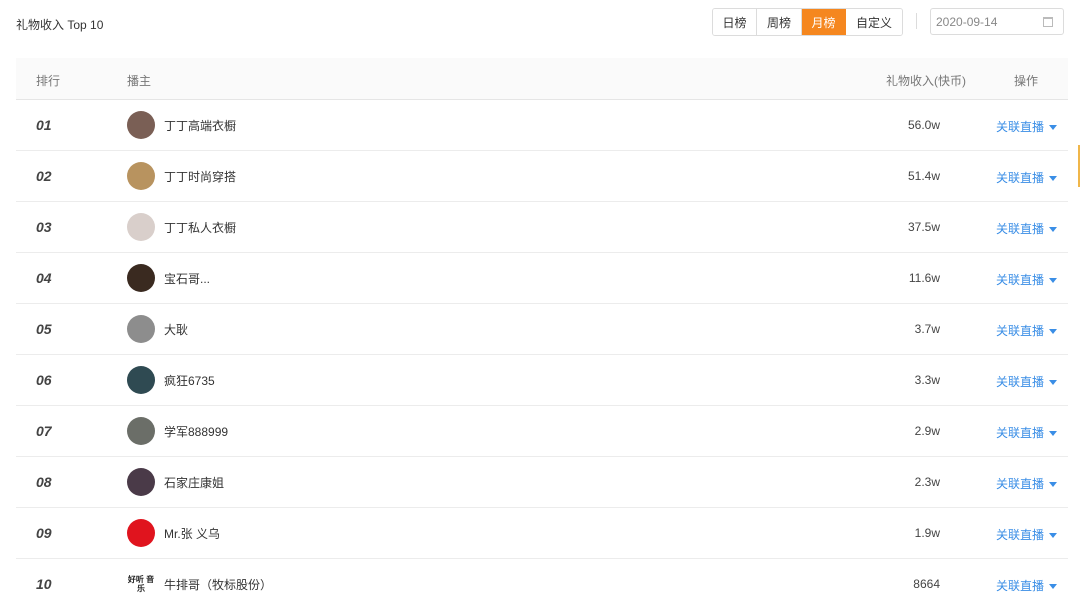 The image size is (1080, 608). I want to click on row-rank: 05, so click(44, 329).